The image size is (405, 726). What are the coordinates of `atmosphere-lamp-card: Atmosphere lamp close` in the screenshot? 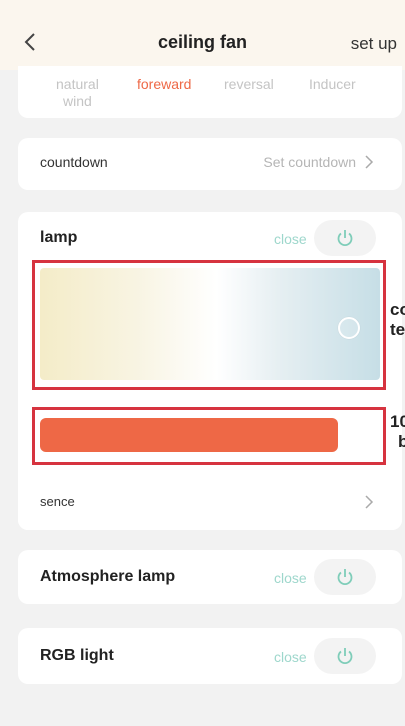 It's located at (210, 577).